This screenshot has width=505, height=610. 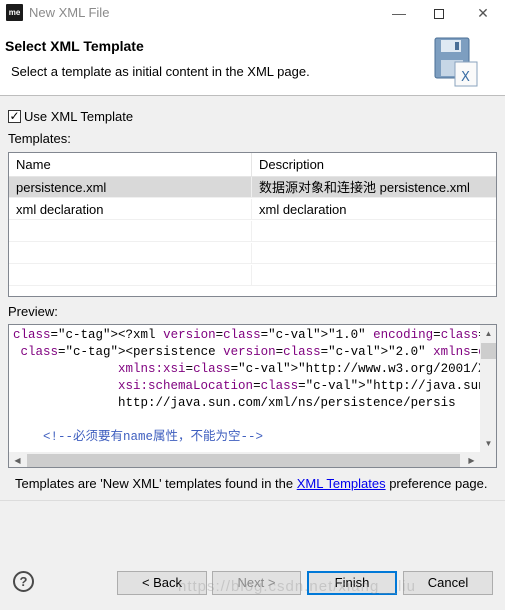 What do you see at coordinates (488, 459) in the screenshot?
I see `scrollbar-corner` at bounding box center [488, 459].